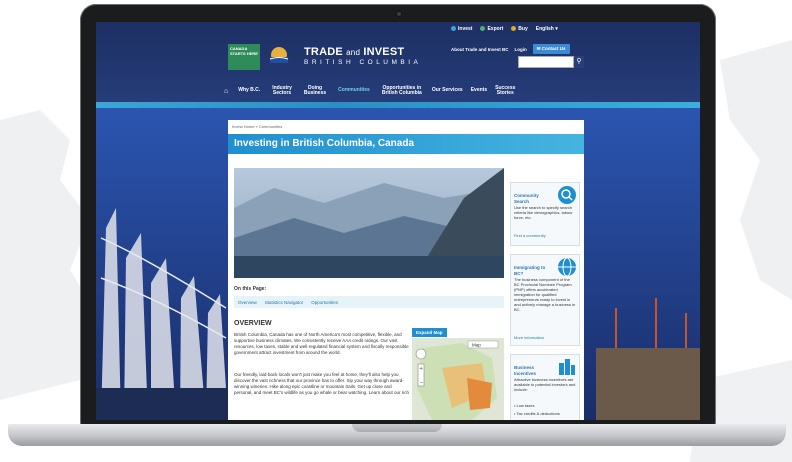 The image size is (792, 462). Describe the element at coordinates (257, 126) in the screenshot. I see `breadcrumb: Invest Home » Communities` at that location.